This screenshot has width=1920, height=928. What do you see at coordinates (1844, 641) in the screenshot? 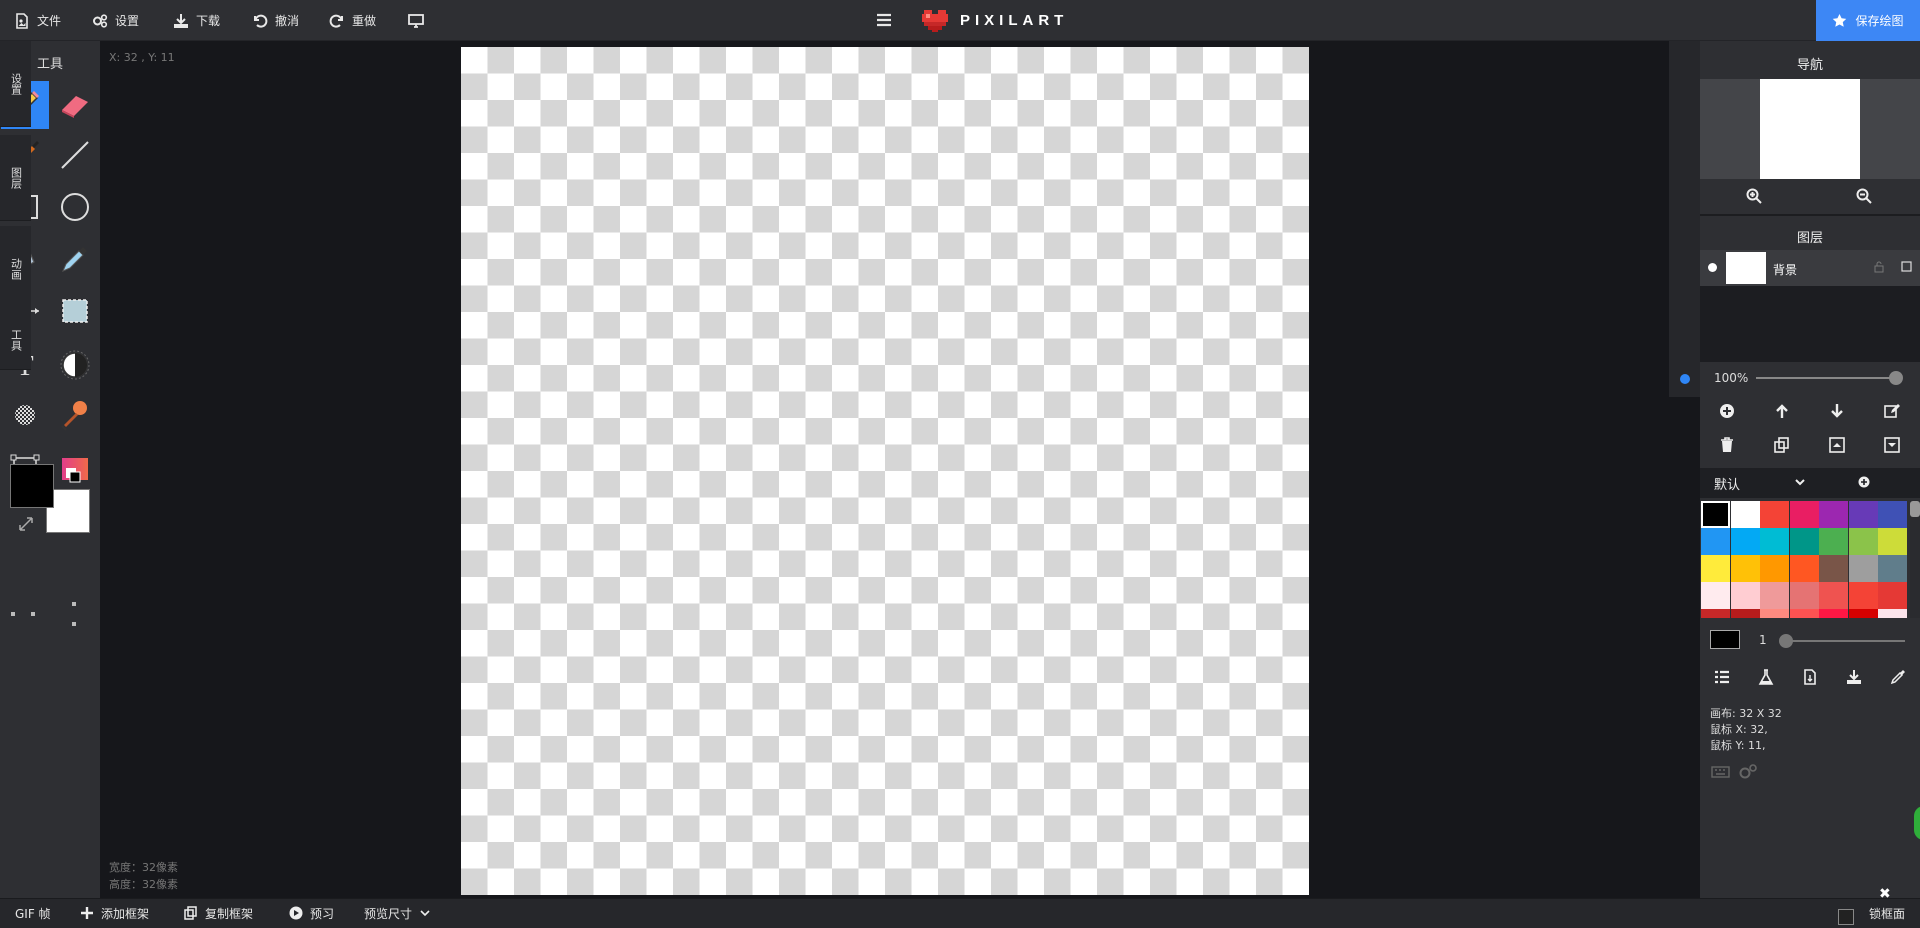
I see `brush-size-slider-track` at bounding box center [1844, 641].